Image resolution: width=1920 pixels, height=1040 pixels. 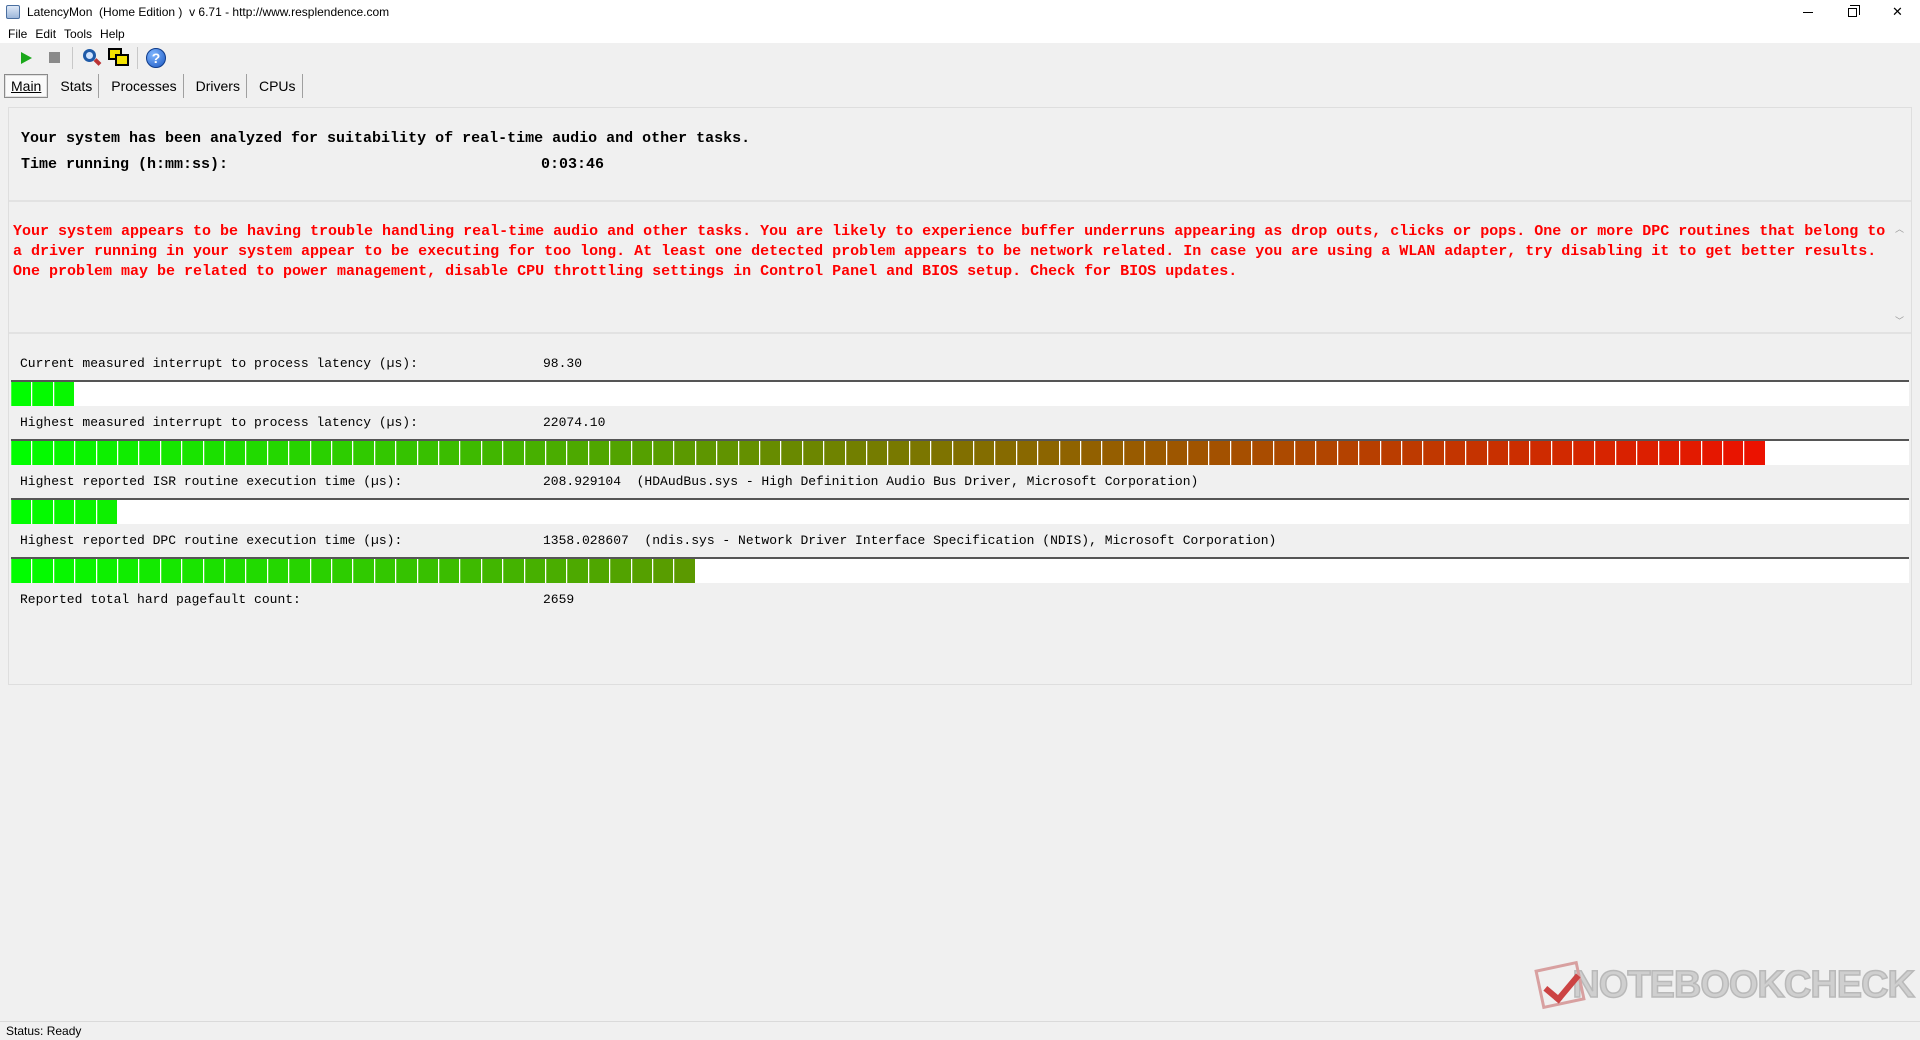 I want to click on tab-drivers: Drivers, so click(x=218, y=86).